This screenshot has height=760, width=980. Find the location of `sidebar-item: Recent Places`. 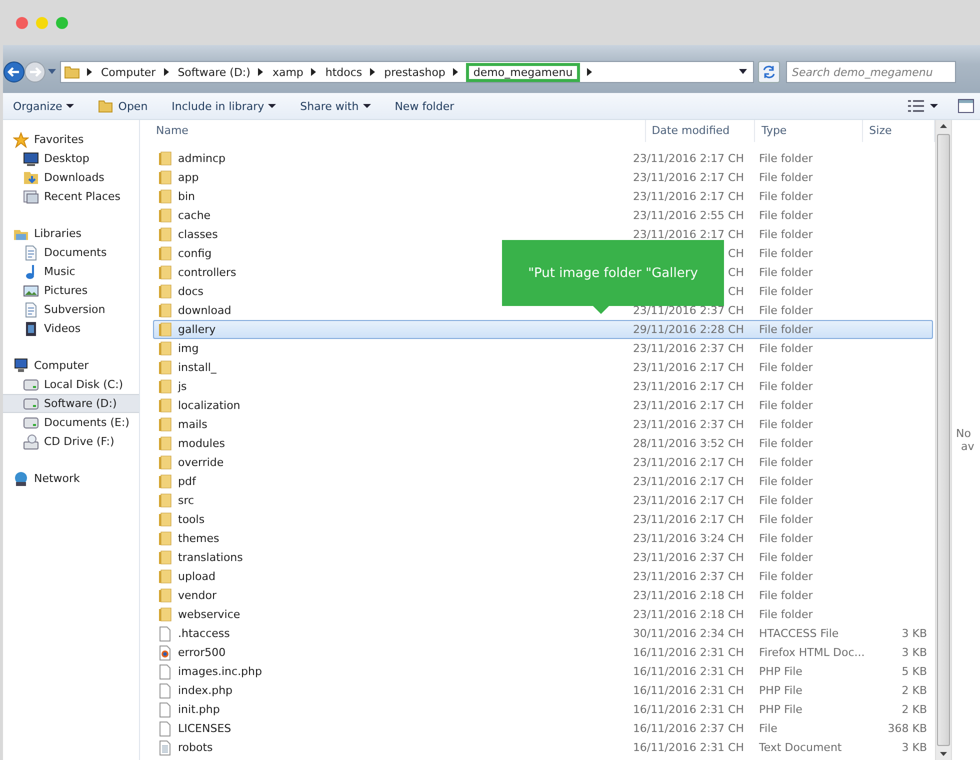

sidebar-item: Recent Places is located at coordinates (71, 196).